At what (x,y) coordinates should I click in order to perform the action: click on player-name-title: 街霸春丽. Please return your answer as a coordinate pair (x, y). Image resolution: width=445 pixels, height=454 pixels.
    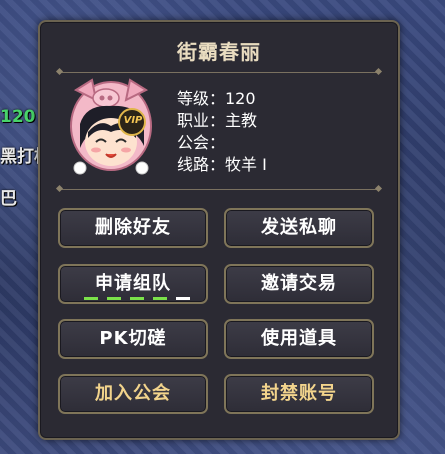
    Looking at the image, I should click on (219, 52).